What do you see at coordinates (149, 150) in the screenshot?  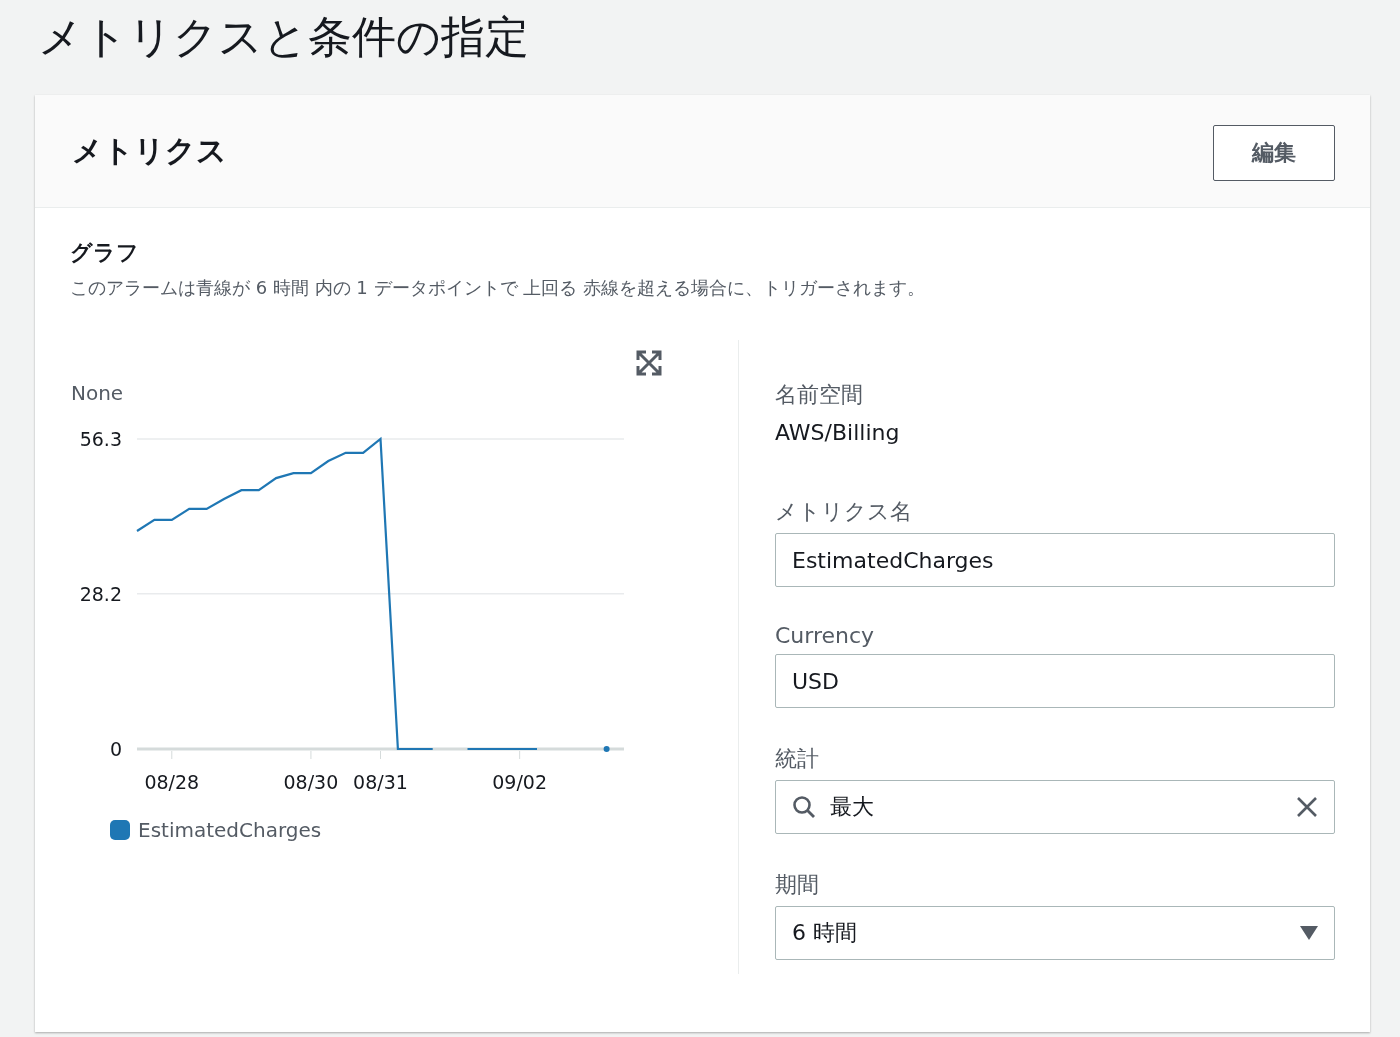 I see `panel-title: メトリクス` at bounding box center [149, 150].